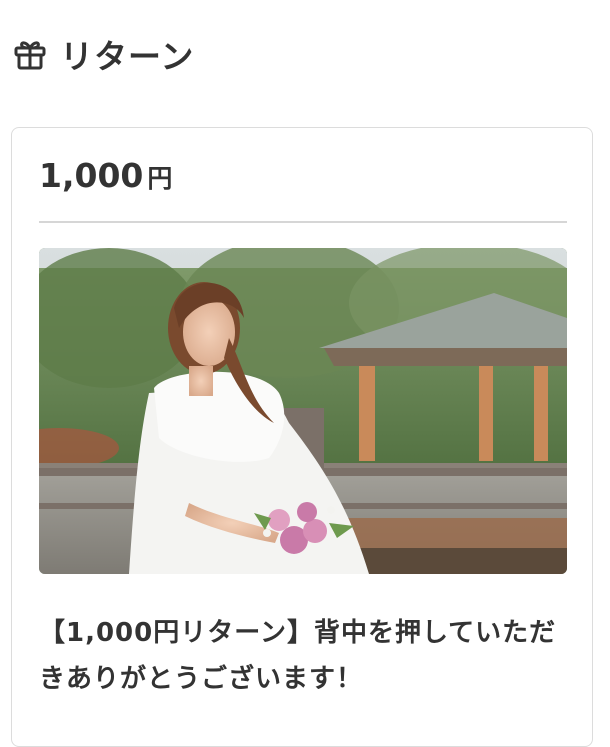 This screenshot has width=610, height=747. What do you see at coordinates (303, 222) in the screenshot?
I see `divider` at bounding box center [303, 222].